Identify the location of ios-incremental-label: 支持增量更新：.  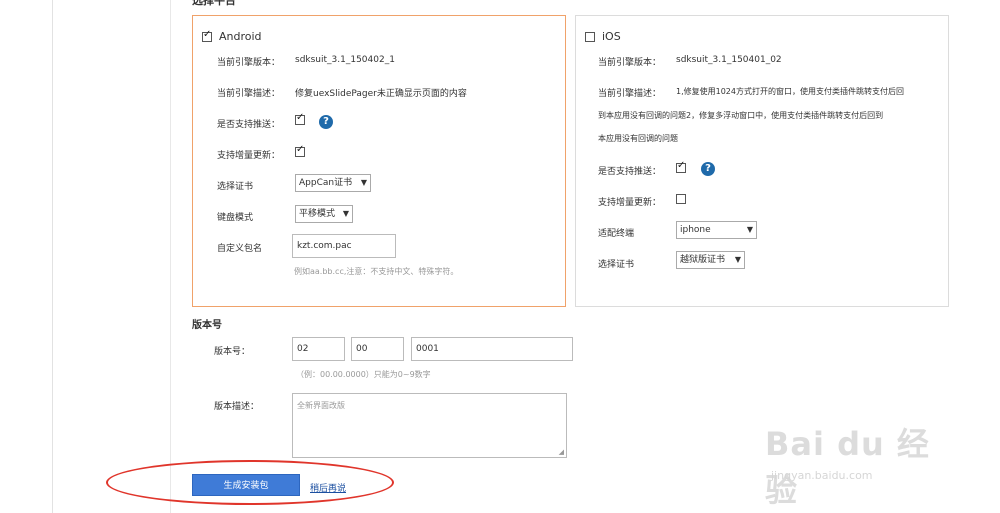
(630, 203).